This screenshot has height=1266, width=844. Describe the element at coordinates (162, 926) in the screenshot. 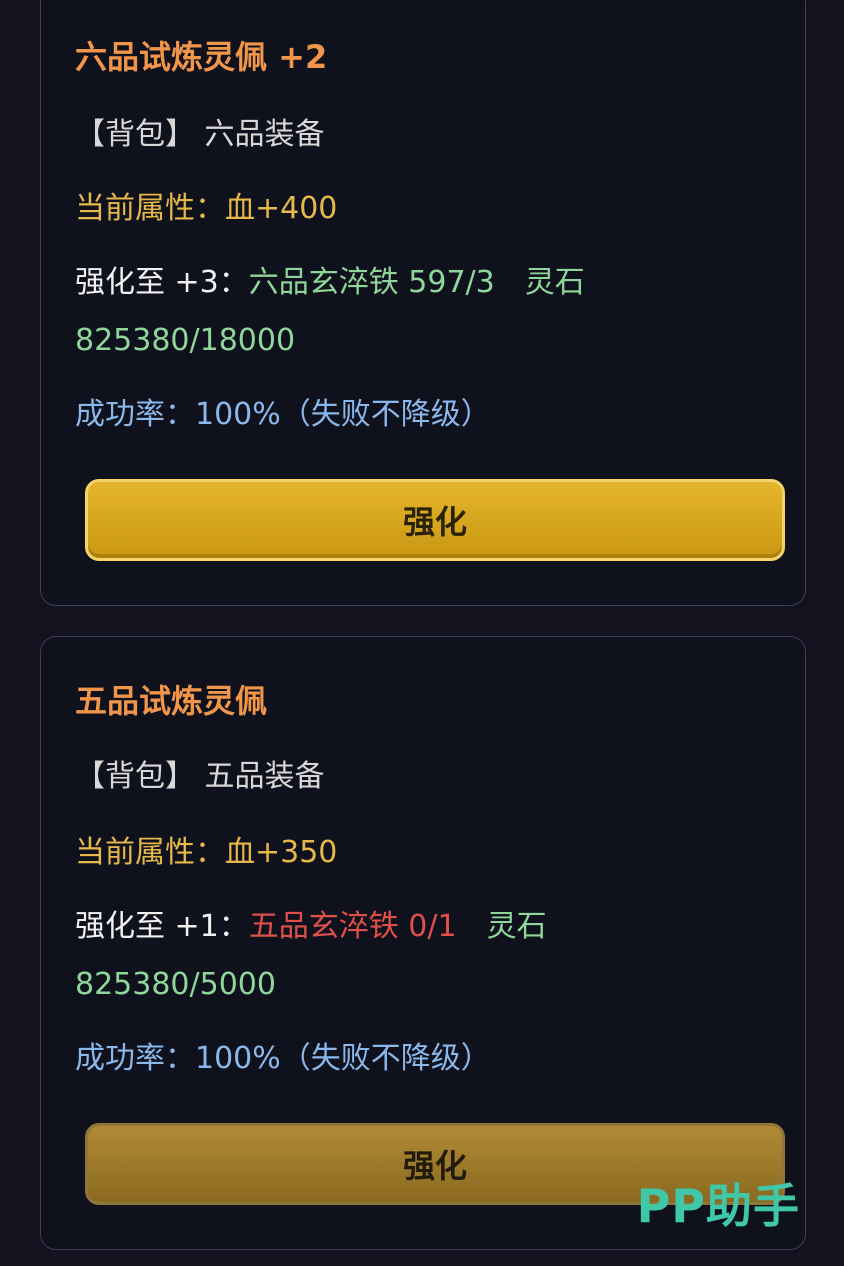

I see `upgrade-label: 强化至 +1：` at that location.